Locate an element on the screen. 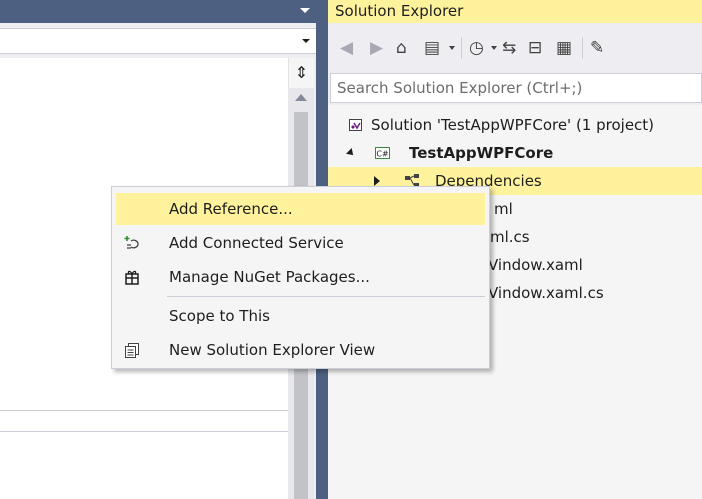  file-label: ml is located at coordinates (503, 209).